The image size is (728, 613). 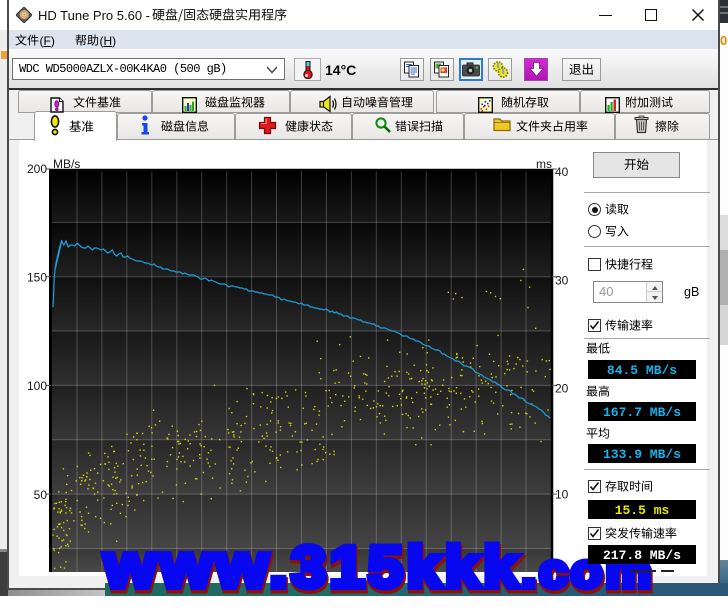 I want to click on svg-text: 150, so click(x=37, y=278).